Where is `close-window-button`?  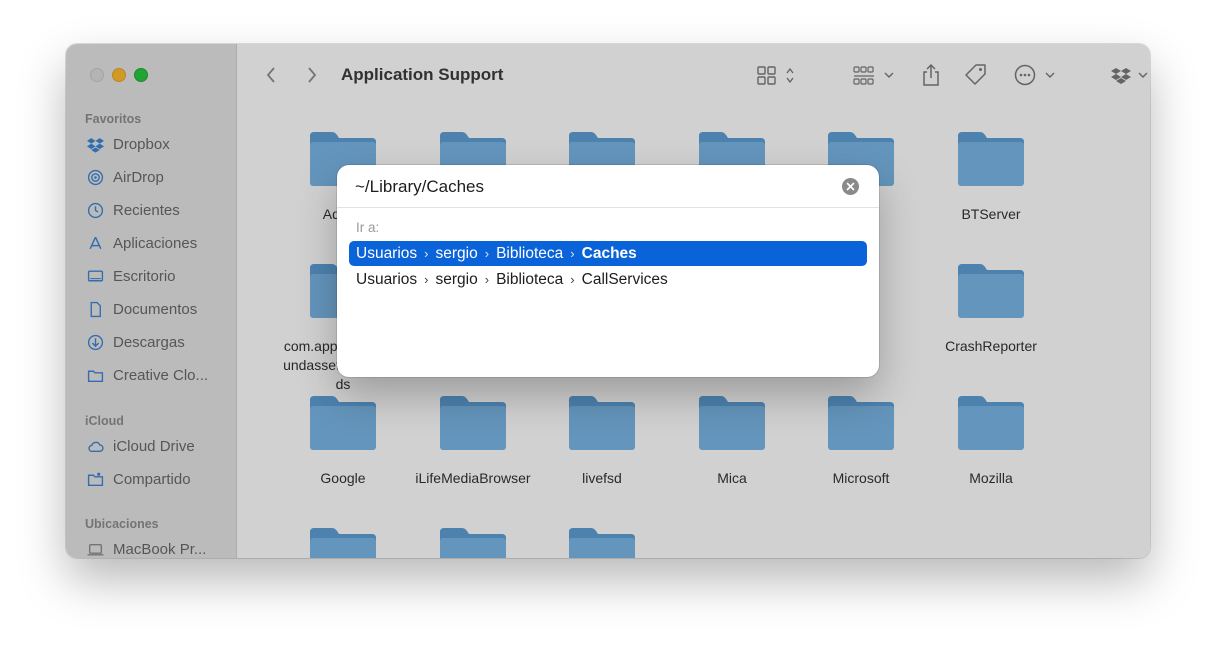
close-window-button is located at coordinates (97, 75).